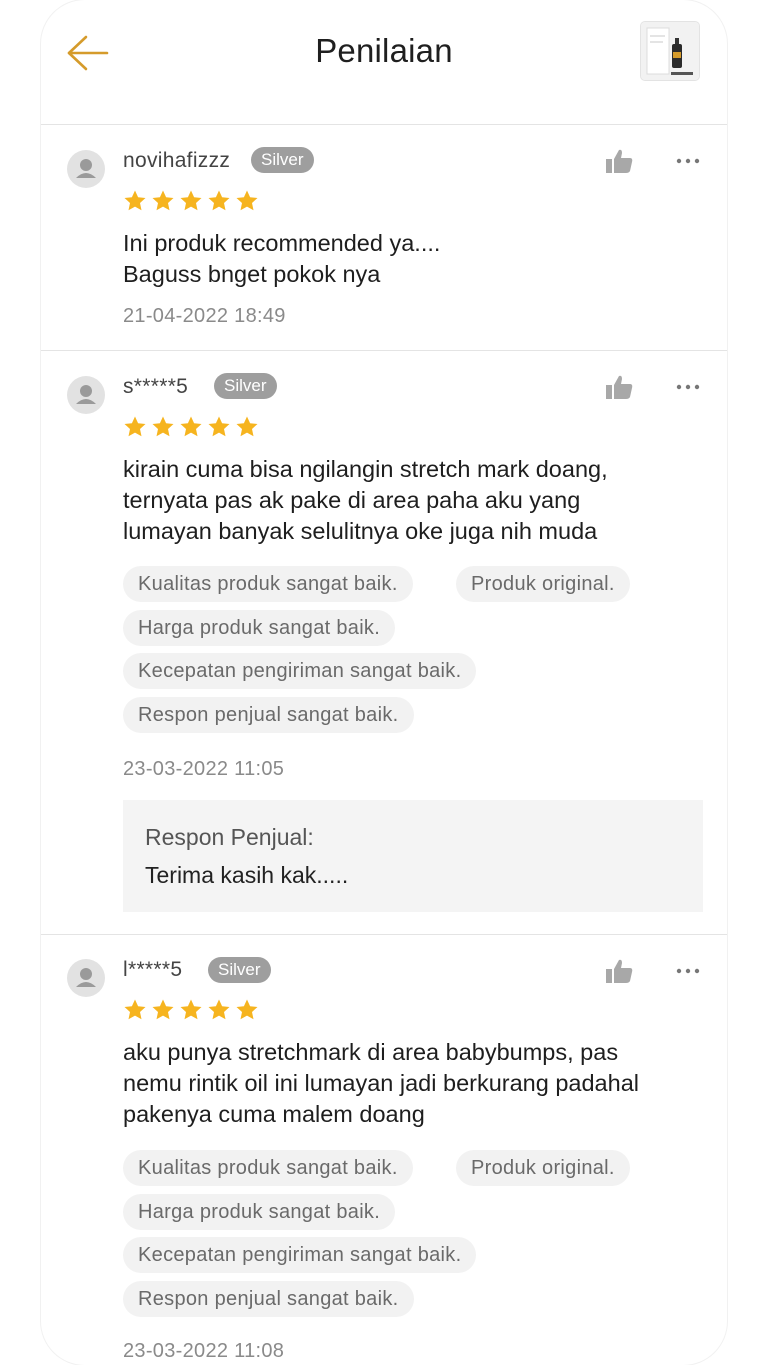 Image resolution: width=768 pixels, height=1365 pixels. Describe the element at coordinates (204, 769) in the screenshot. I see `review-date: 23-03-2022 11:05` at that location.